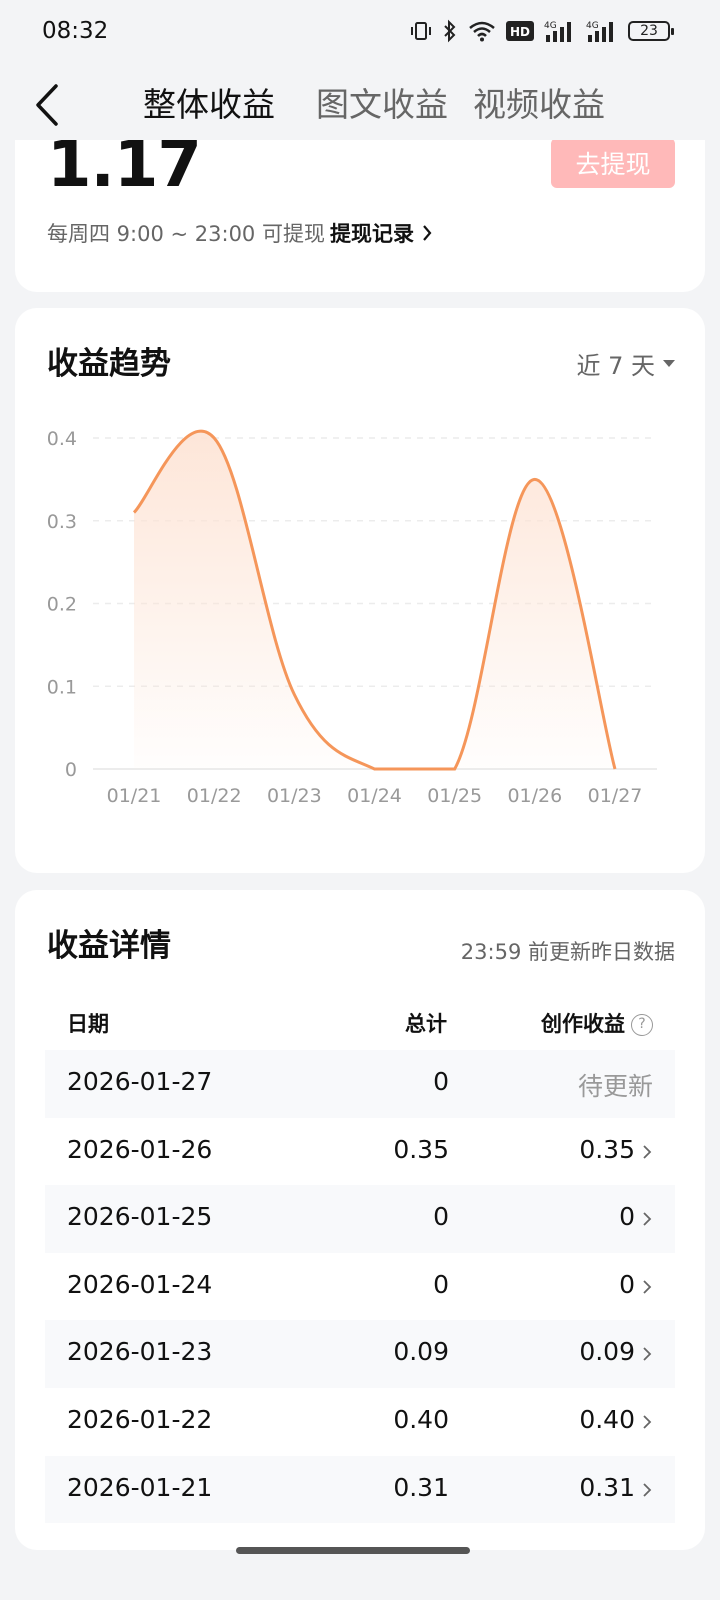 The image size is (720, 1600). I want to click on table-row: 2026-01-23 0.09 0.09, so click(360, 1354).